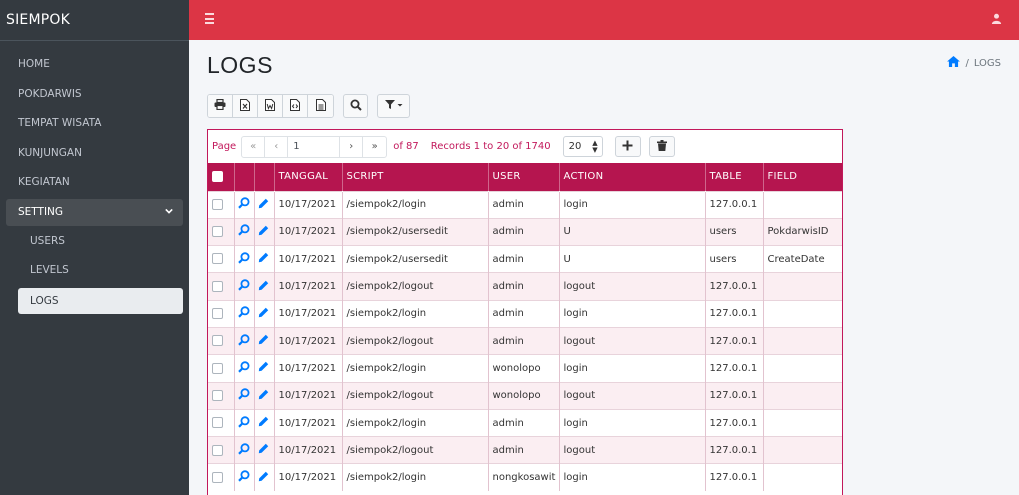 This screenshot has width=1019, height=495. What do you see at coordinates (308, 177) in the screenshot?
I see `column-header-tanggal: TANGGAL` at bounding box center [308, 177].